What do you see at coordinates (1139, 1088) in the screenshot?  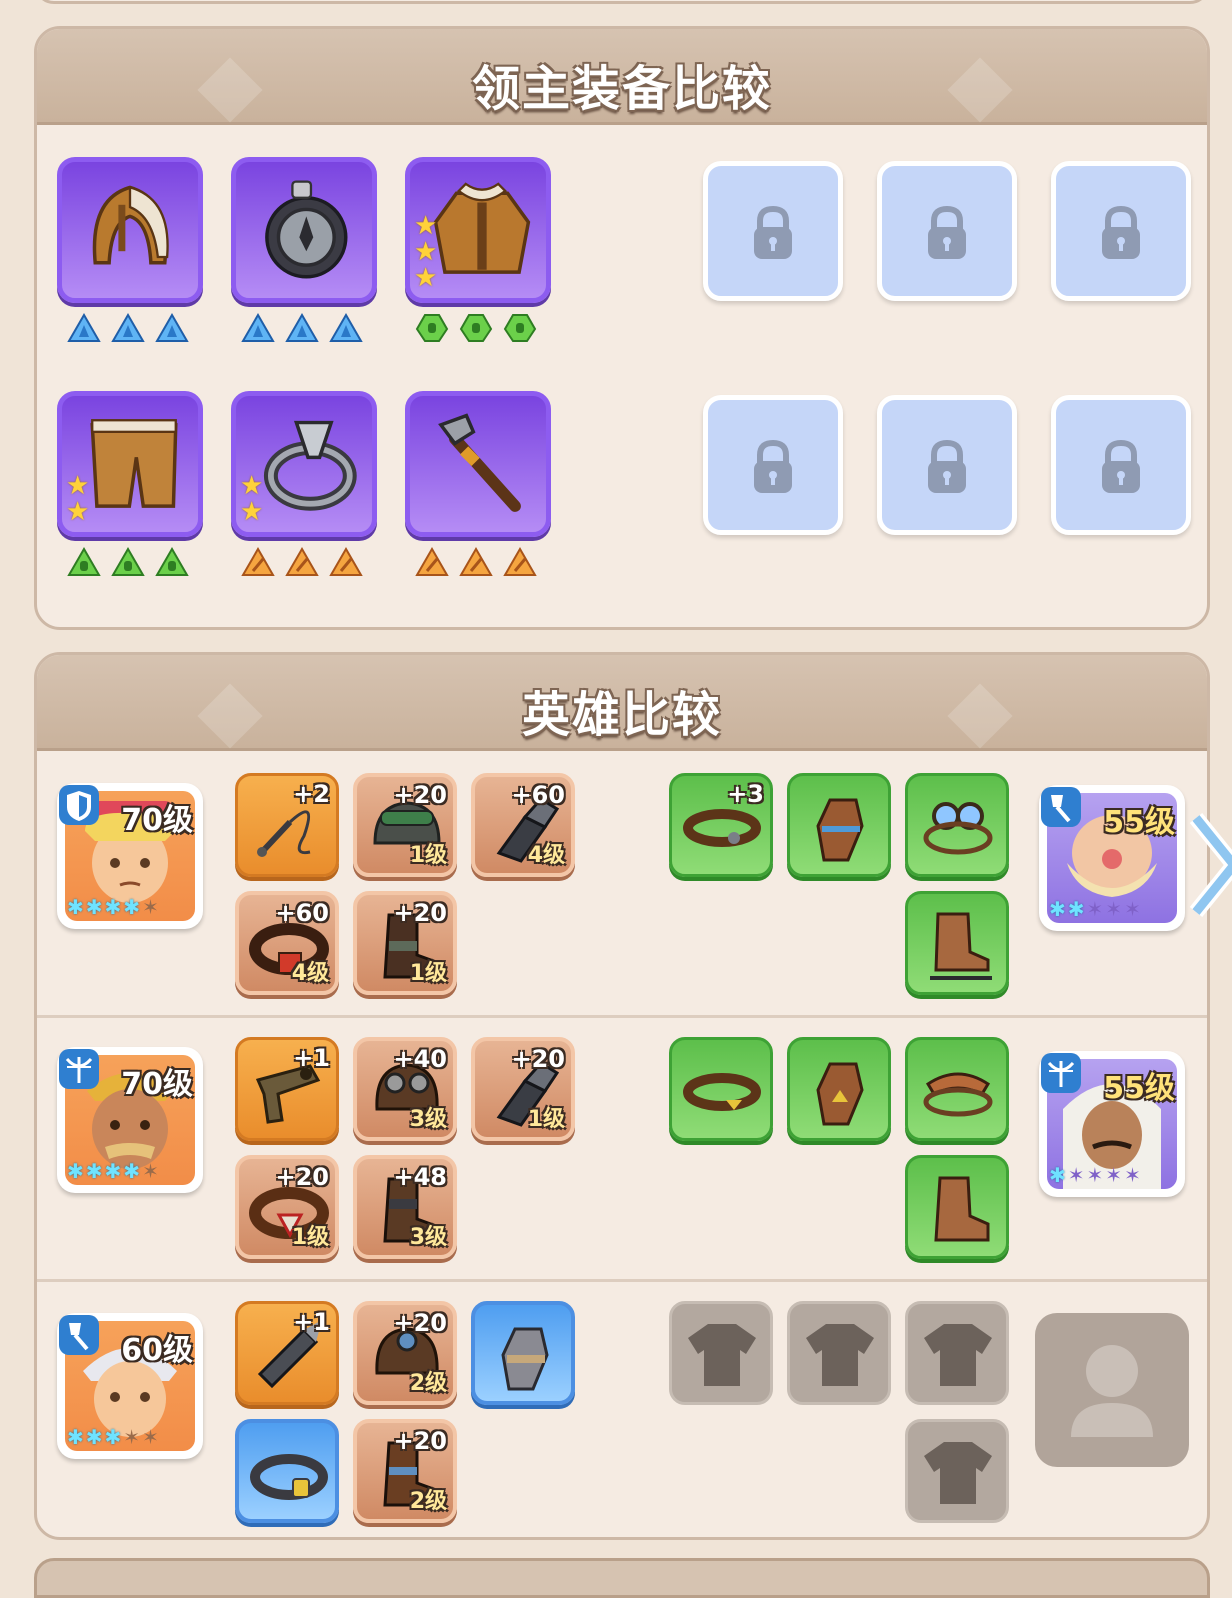 I see `hero-level: 55级` at bounding box center [1139, 1088].